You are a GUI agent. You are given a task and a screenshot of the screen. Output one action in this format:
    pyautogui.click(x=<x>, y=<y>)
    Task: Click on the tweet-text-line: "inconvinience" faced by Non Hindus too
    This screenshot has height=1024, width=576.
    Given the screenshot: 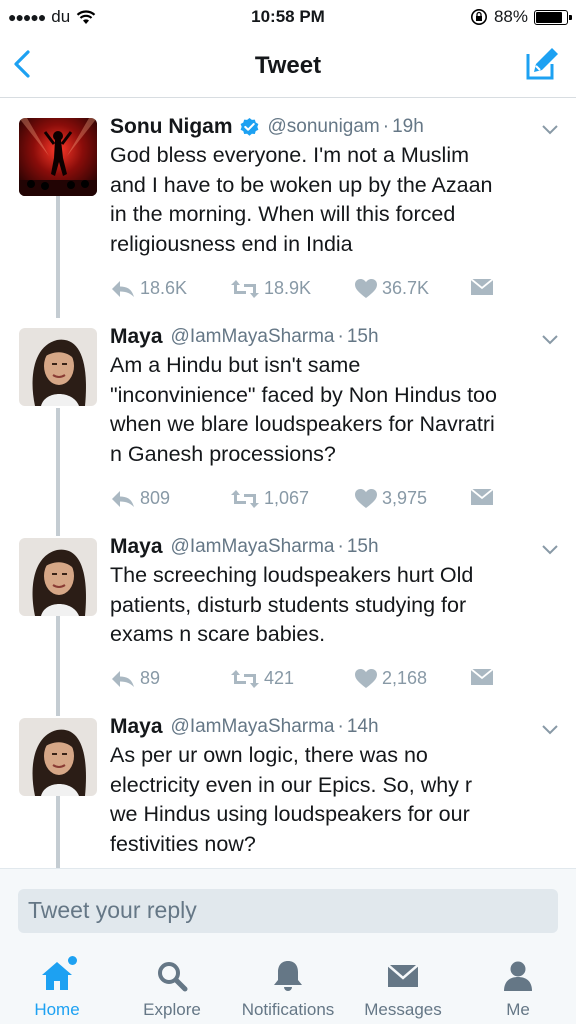 What is the action you would take?
    pyautogui.click(x=303, y=394)
    